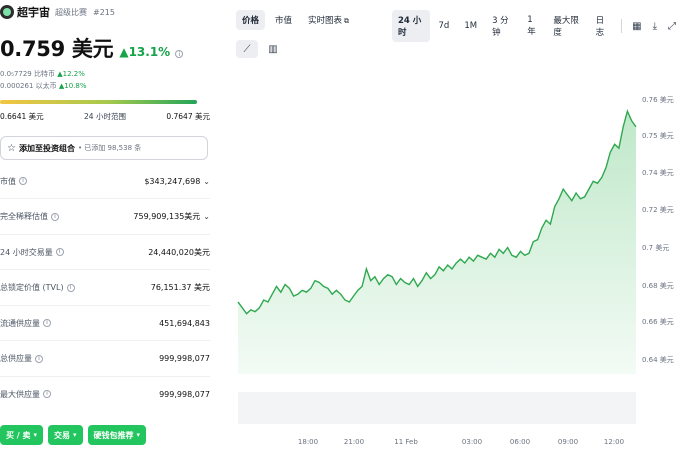 The height and width of the screenshot is (453, 680). I want to click on range-label: 24 小时范围, so click(105, 116).